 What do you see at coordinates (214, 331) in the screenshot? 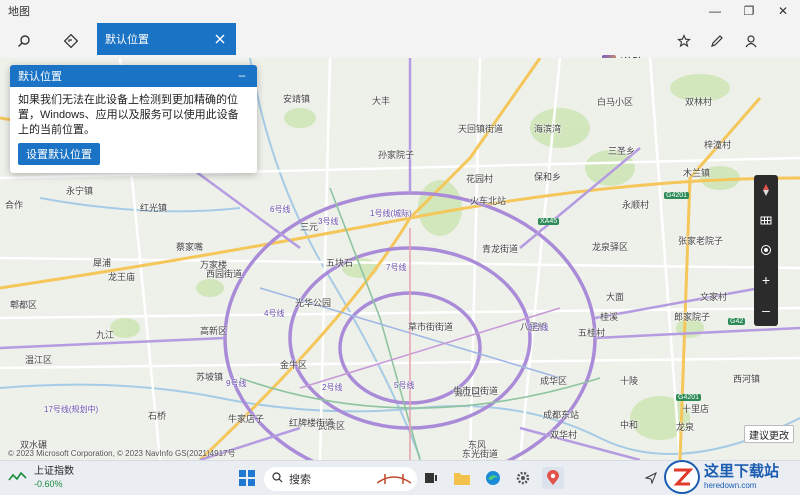
I see `map-label: 高新区` at bounding box center [214, 331].